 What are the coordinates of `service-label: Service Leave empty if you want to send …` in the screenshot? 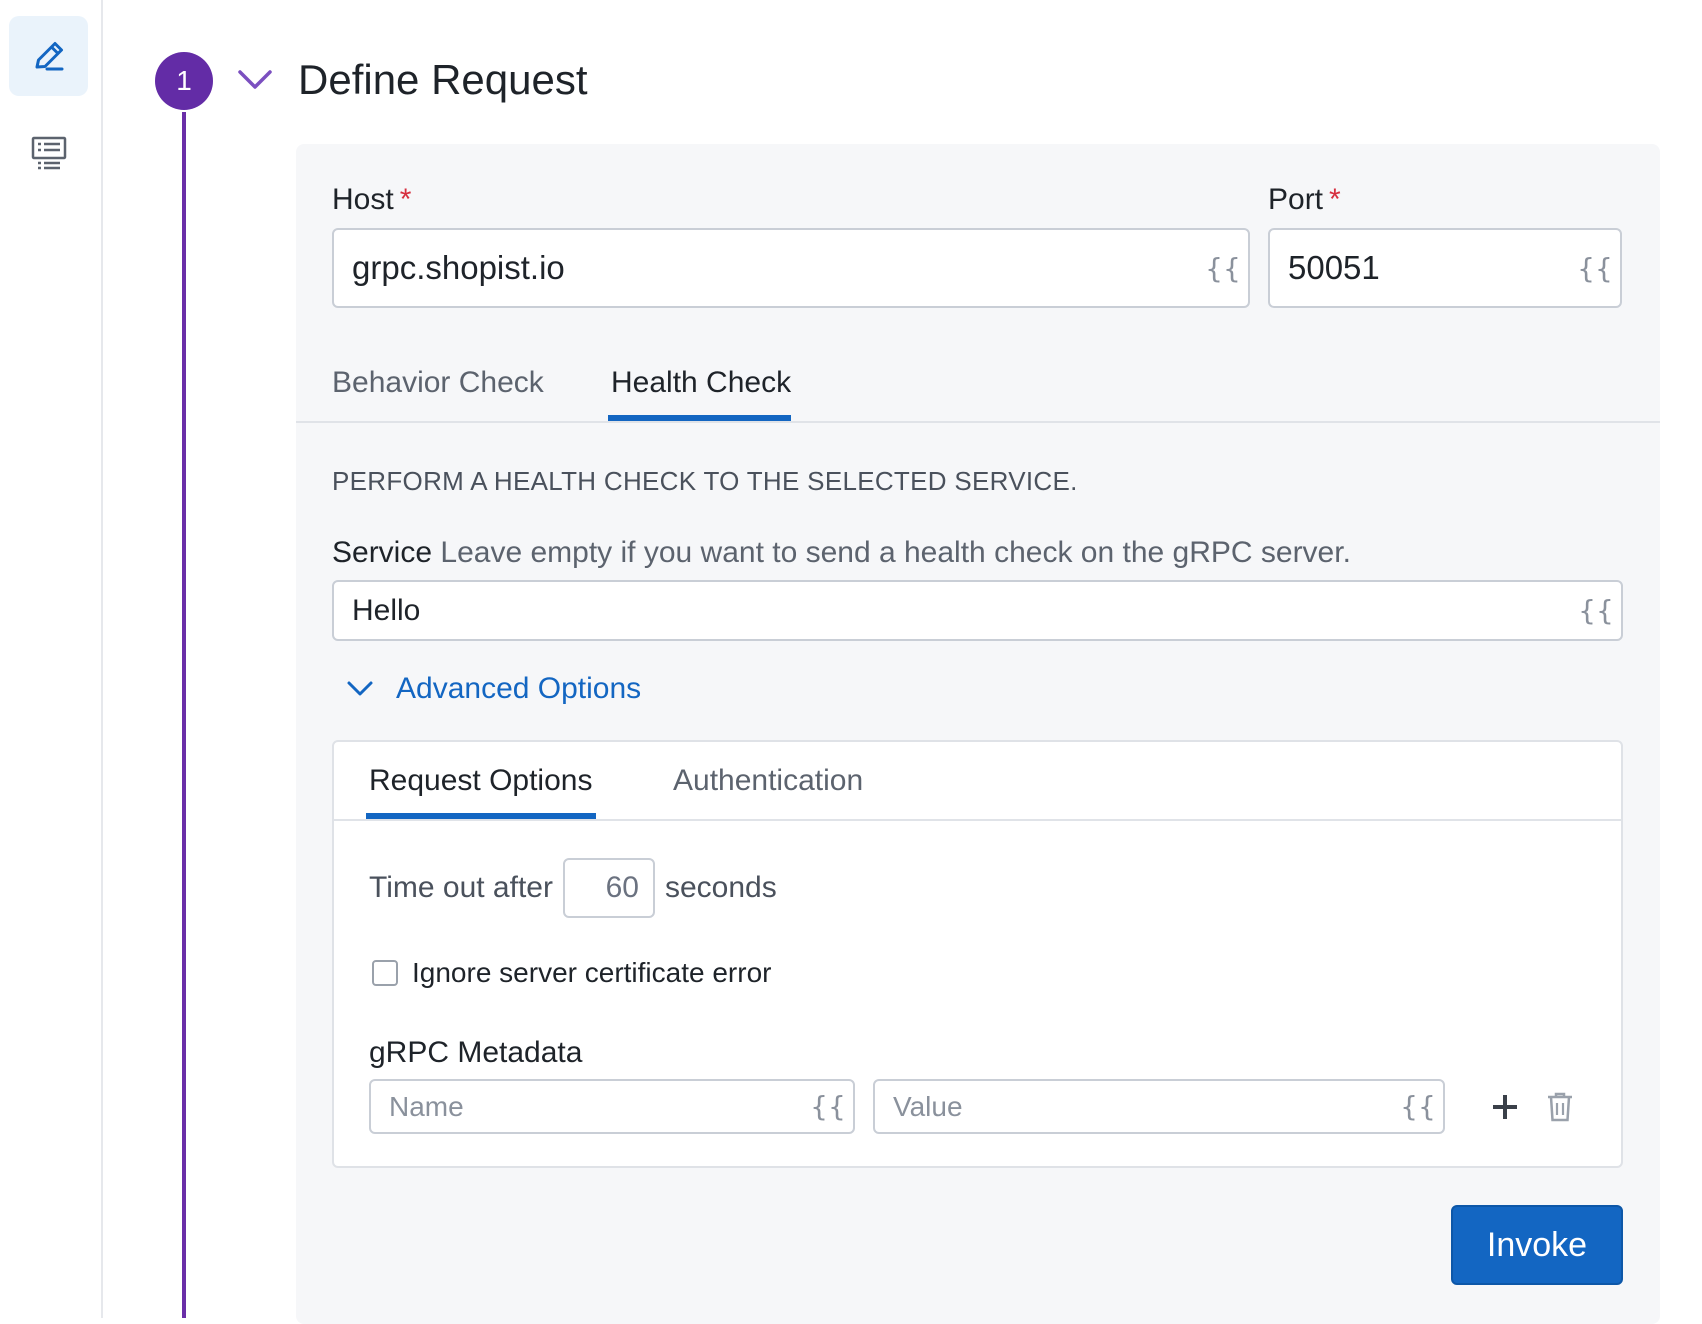 It's located at (841, 553).